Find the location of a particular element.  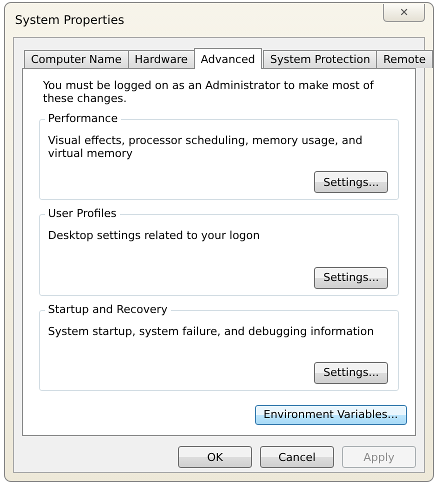

tab: Hardware is located at coordinates (161, 59).